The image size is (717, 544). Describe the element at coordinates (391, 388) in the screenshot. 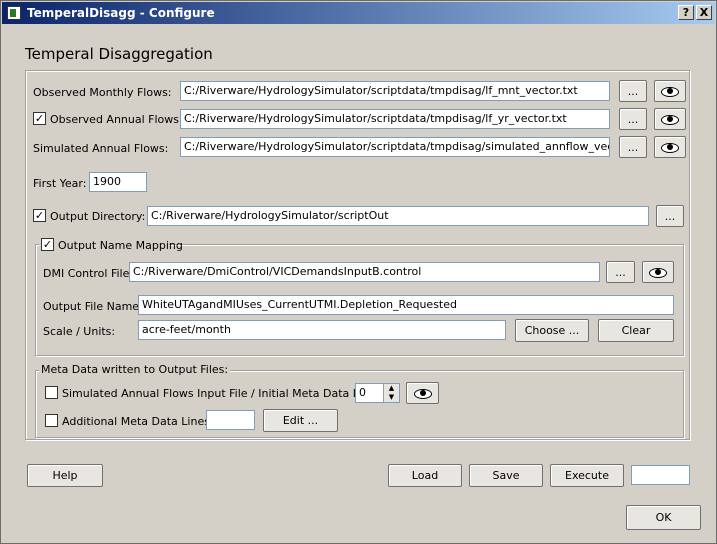

I see `spin-up-icon: ▲` at that location.